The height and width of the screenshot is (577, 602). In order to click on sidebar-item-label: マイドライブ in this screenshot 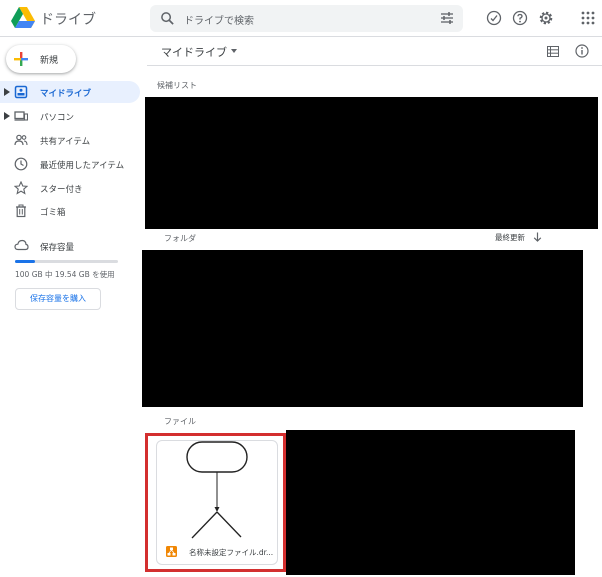, I will do `click(66, 94)`.